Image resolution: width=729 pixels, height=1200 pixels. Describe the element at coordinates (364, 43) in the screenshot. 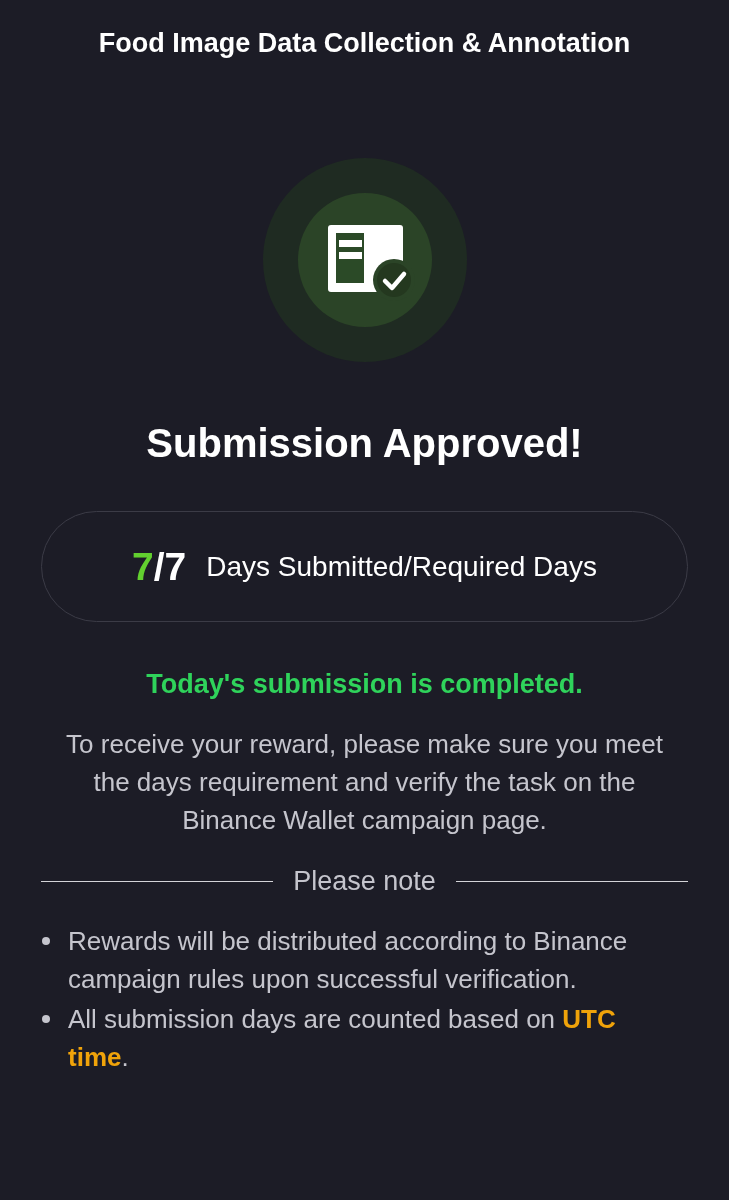

I see `page-title: Food Image Data Collection & Annotation` at that location.